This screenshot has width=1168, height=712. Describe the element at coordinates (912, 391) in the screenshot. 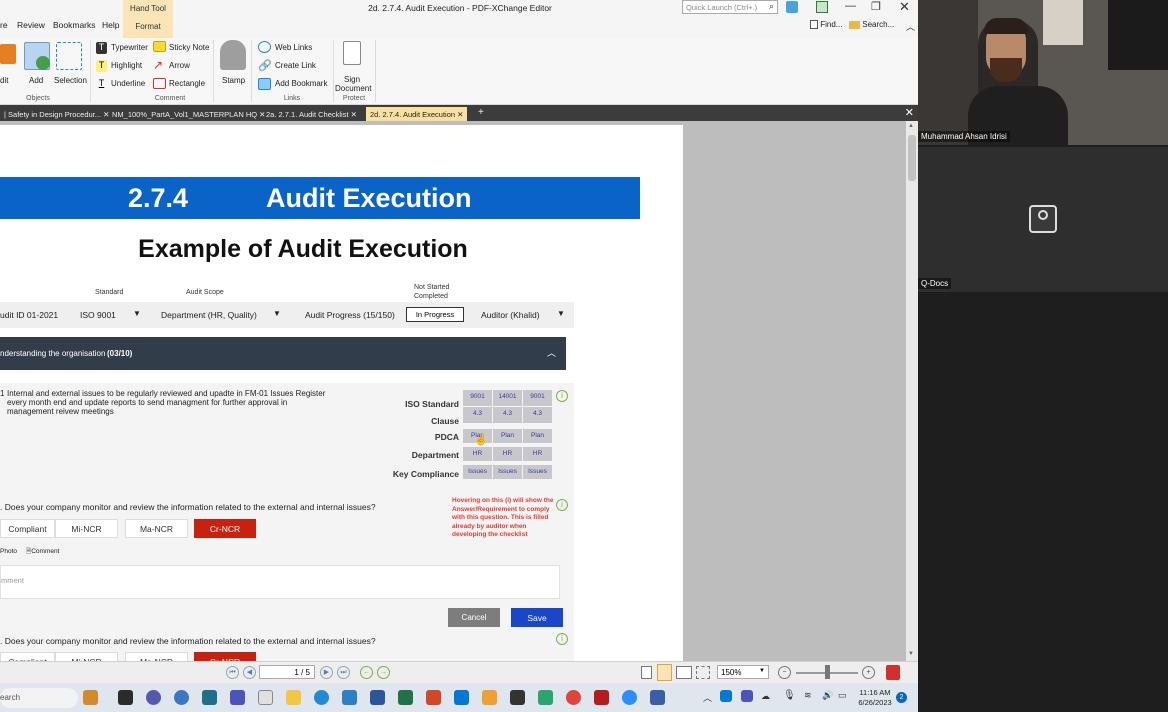

I see `vertical-scrollbar: ▲ ▼` at that location.